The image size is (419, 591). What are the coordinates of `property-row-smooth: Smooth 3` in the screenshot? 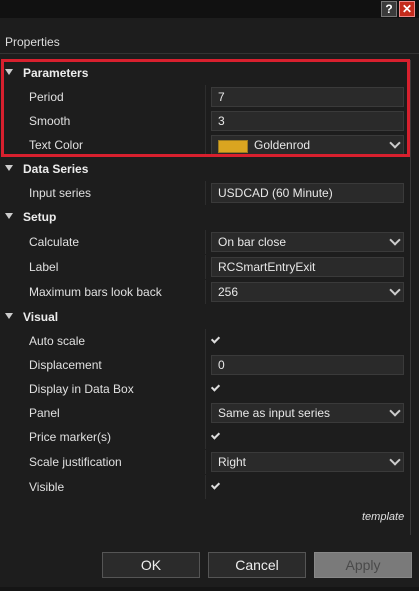 It's located at (205, 121).